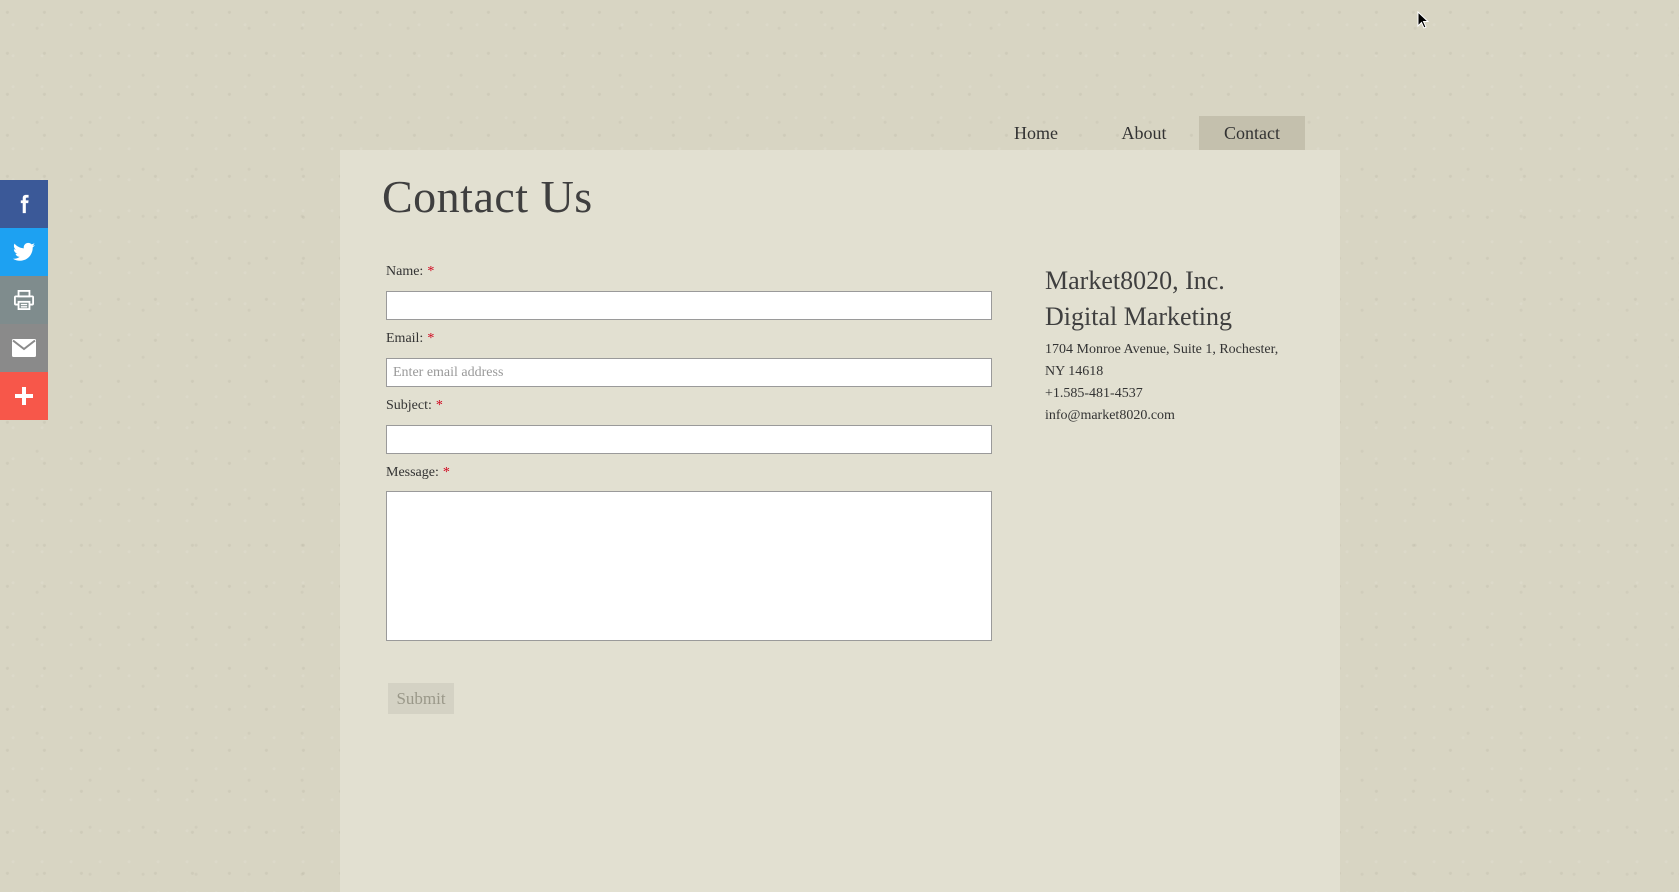  I want to click on main-nav: Home About Contact, so click(1144, 133).